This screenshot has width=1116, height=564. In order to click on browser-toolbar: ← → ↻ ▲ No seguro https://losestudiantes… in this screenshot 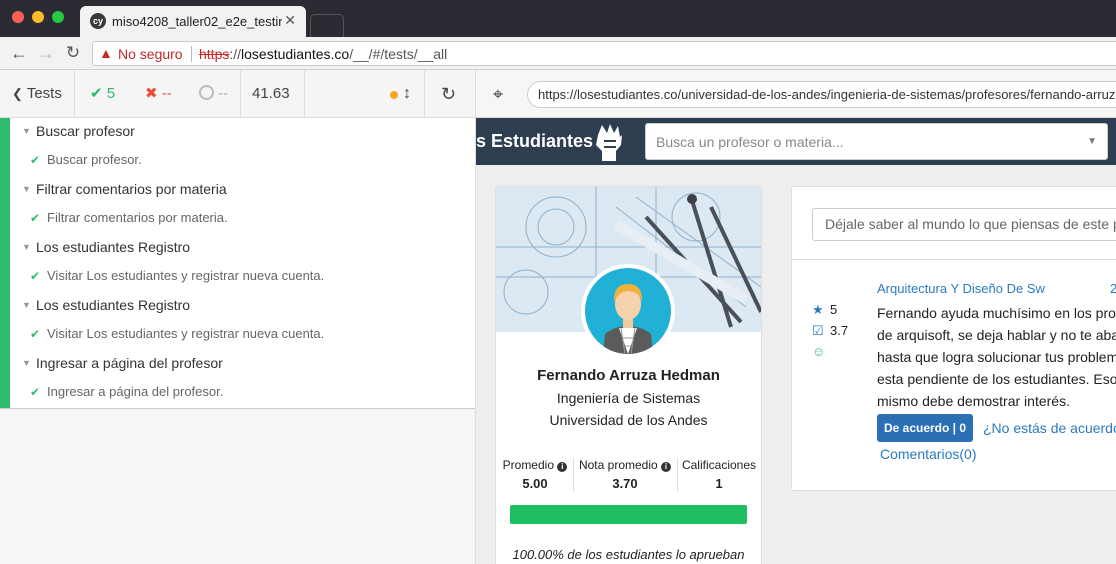, I will do `click(558, 53)`.